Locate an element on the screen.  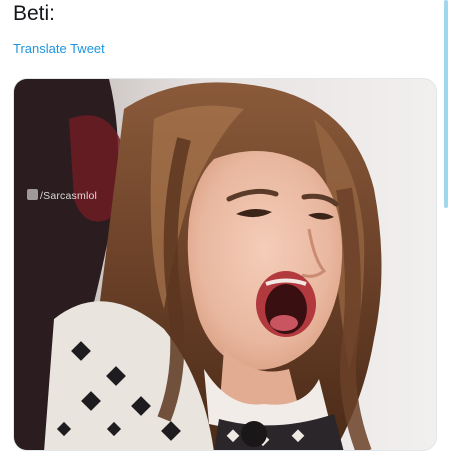
scroll-indicator is located at coordinates (446, 104).